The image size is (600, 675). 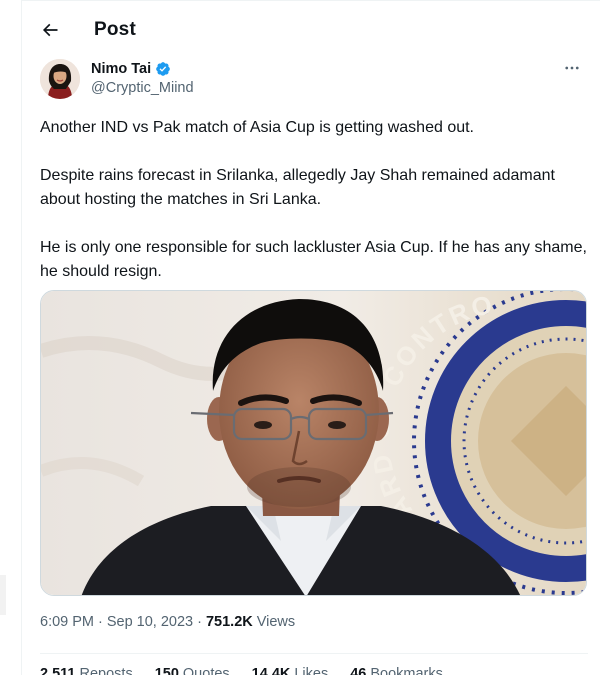 What do you see at coordinates (315, 79) in the screenshot?
I see `author-row: Nimo Tai @Cryptic_Miind` at bounding box center [315, 79].